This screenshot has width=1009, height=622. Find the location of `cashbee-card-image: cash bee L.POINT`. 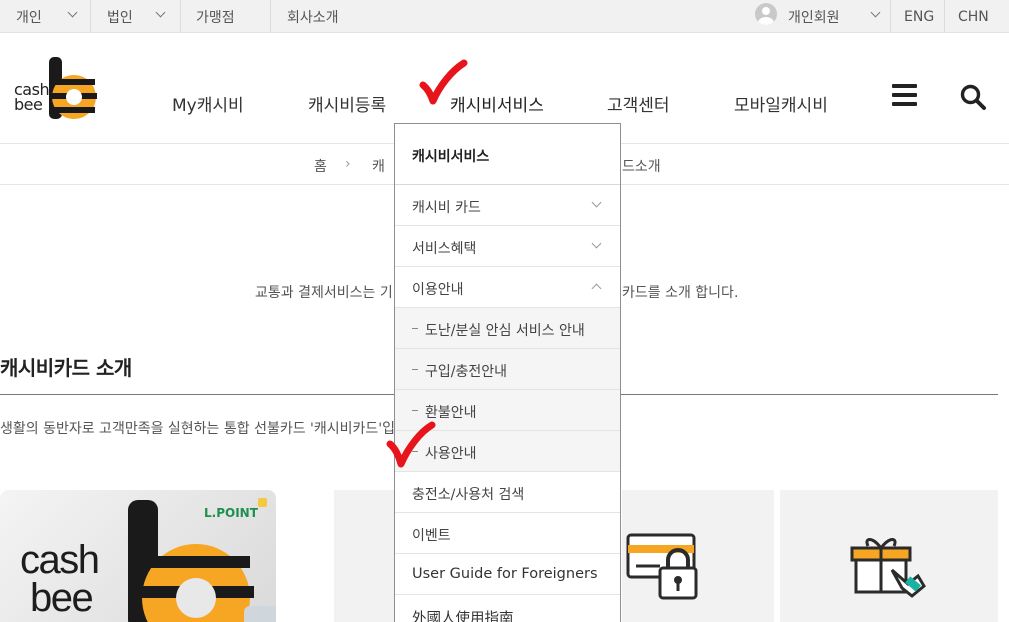

cashbee-card-image: cash bee L.POINT is located at coordinates (138, 556).